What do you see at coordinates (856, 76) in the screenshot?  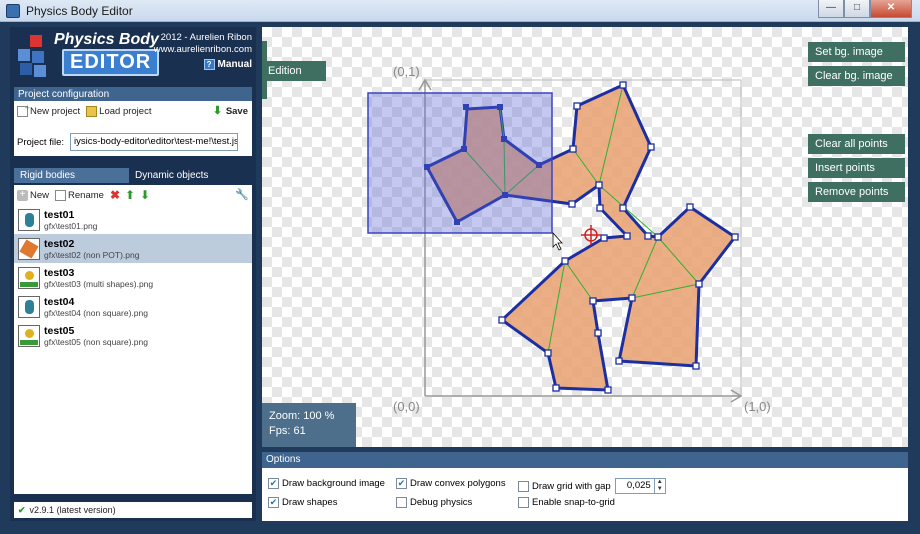 I see `clear-bg-image-button: Clear bg. image` at bounding box center [856, 76].